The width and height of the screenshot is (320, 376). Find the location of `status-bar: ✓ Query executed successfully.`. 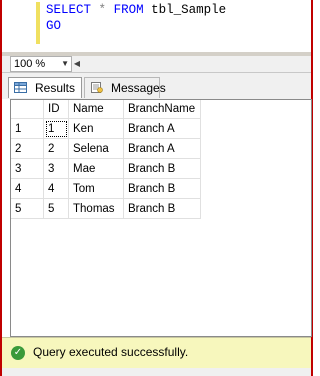

status-bar: ✓ Query executed successfully. is located at coordinates (156, 352).